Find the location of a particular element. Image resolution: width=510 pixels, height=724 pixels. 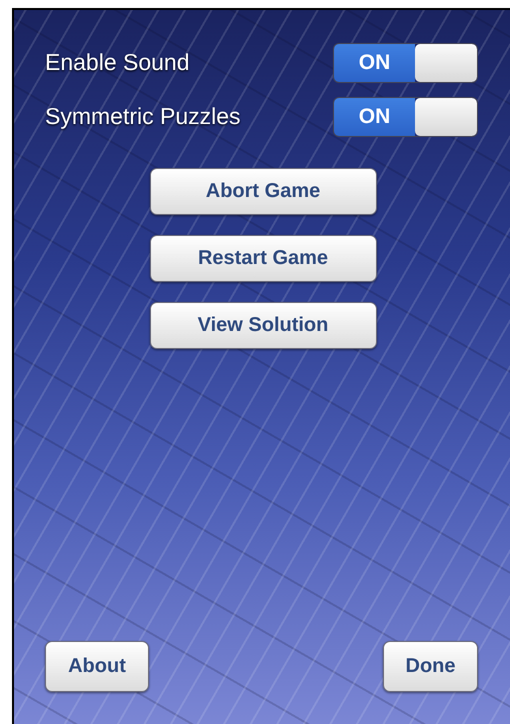

about-button: About is located at coordinates (97, 666).